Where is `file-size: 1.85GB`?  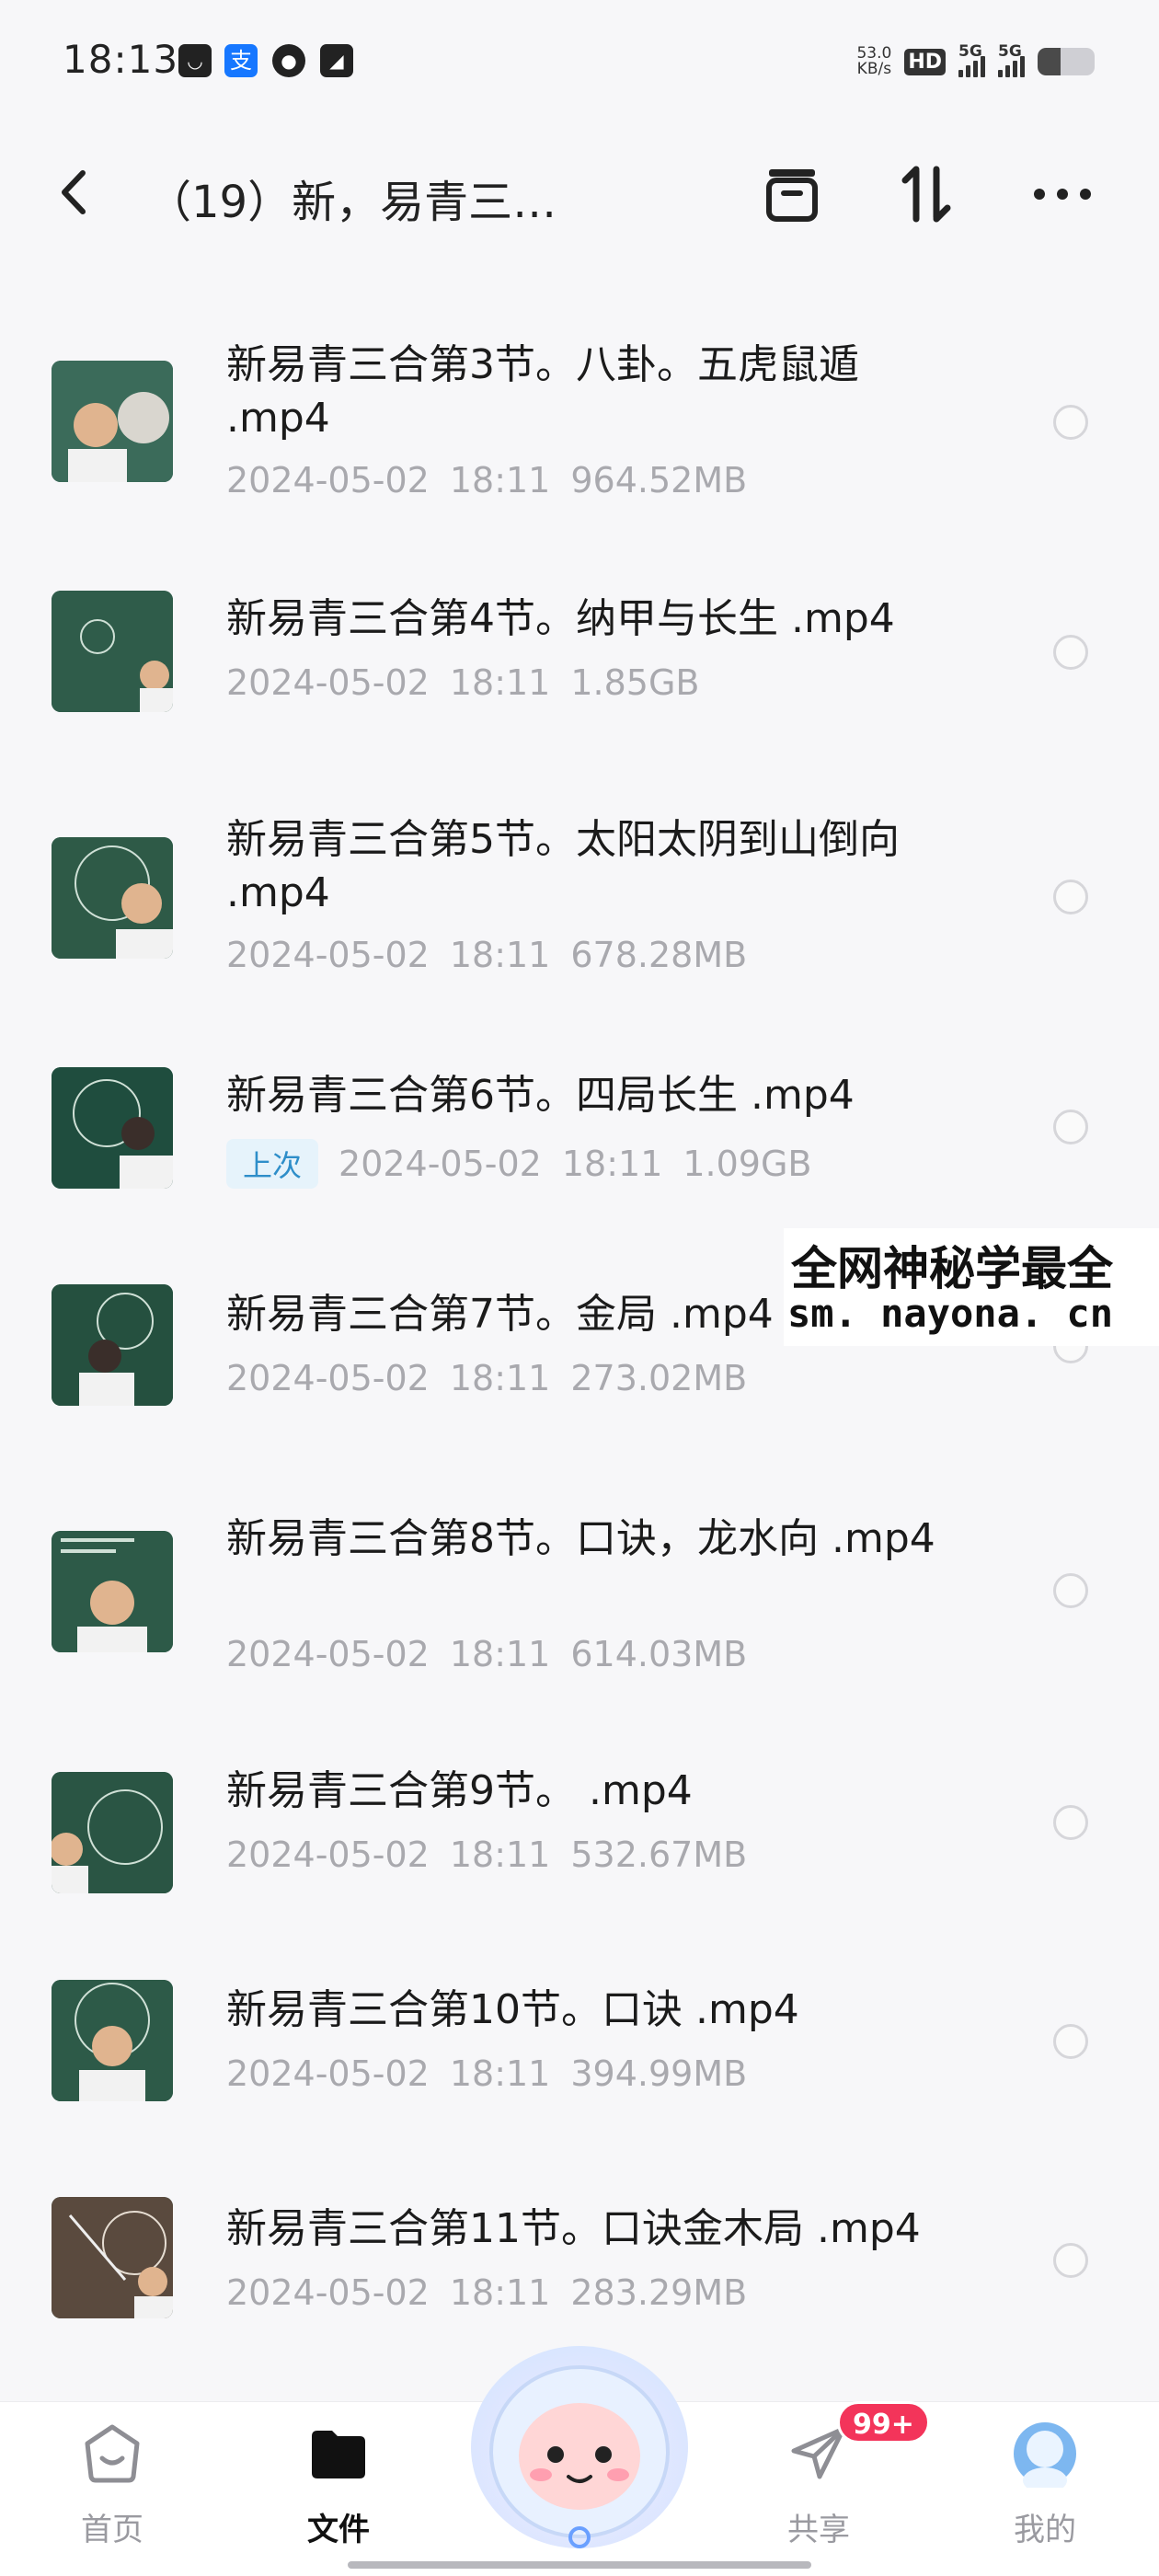 file-size: 1.85GB is located at coordinates (635, 682).